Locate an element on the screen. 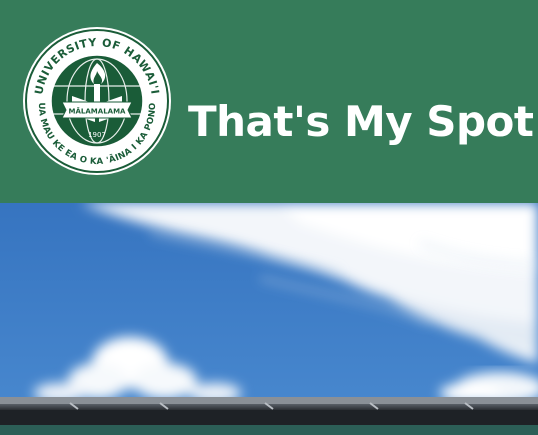 The image size is (538, 435). seal-ribbon-text: MĀLAMALAMA is located at coordinates (97, 111).